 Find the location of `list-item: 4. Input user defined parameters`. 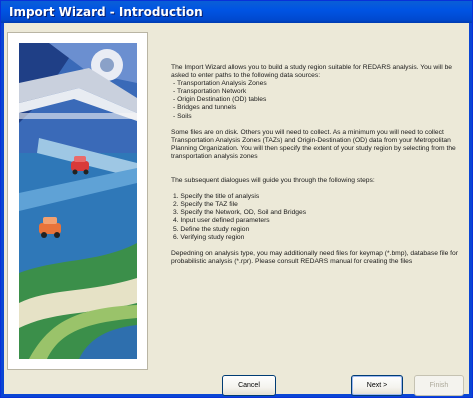

list-item: 4. Input user defined parameters is located at coordinates (221, 221).